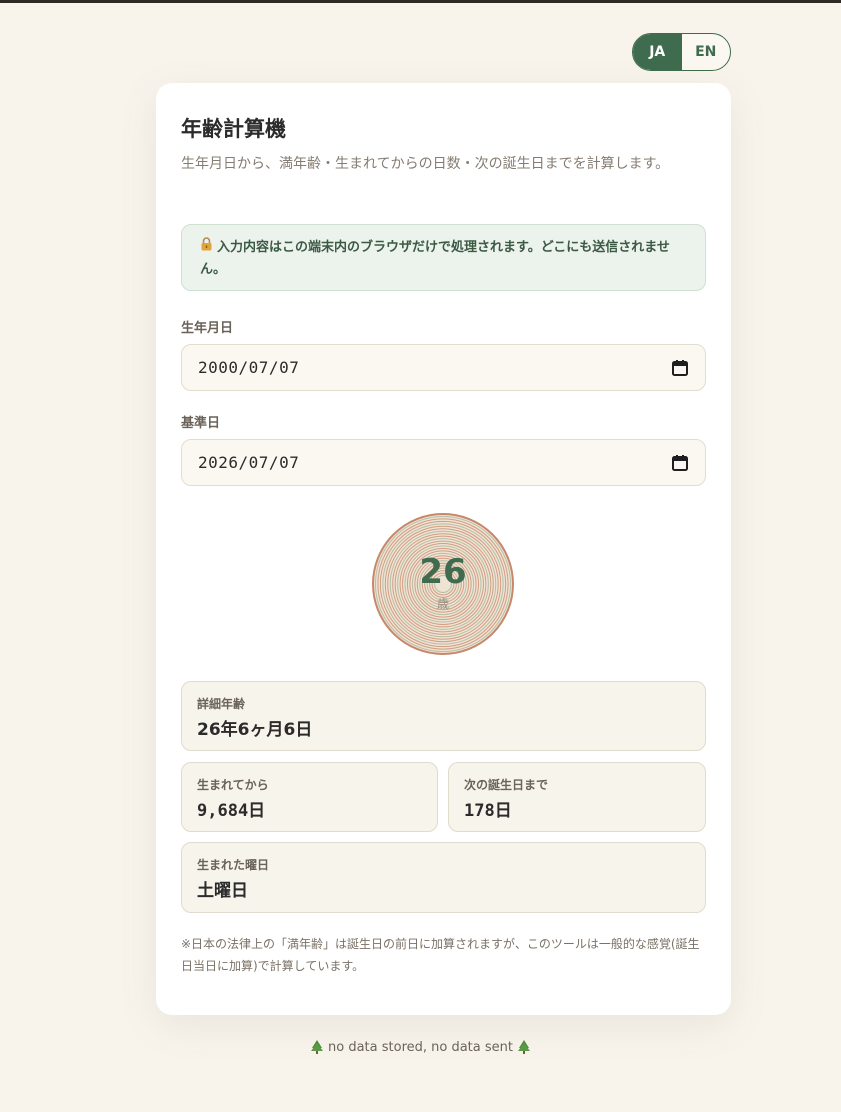 Image resolution: width=841 pixels, height=1112 pixels. What do you see at coordinates (221, 704) in the screenshot?
I see `detail-age-label: 詳細年齢` at bounding box center [221, 704].